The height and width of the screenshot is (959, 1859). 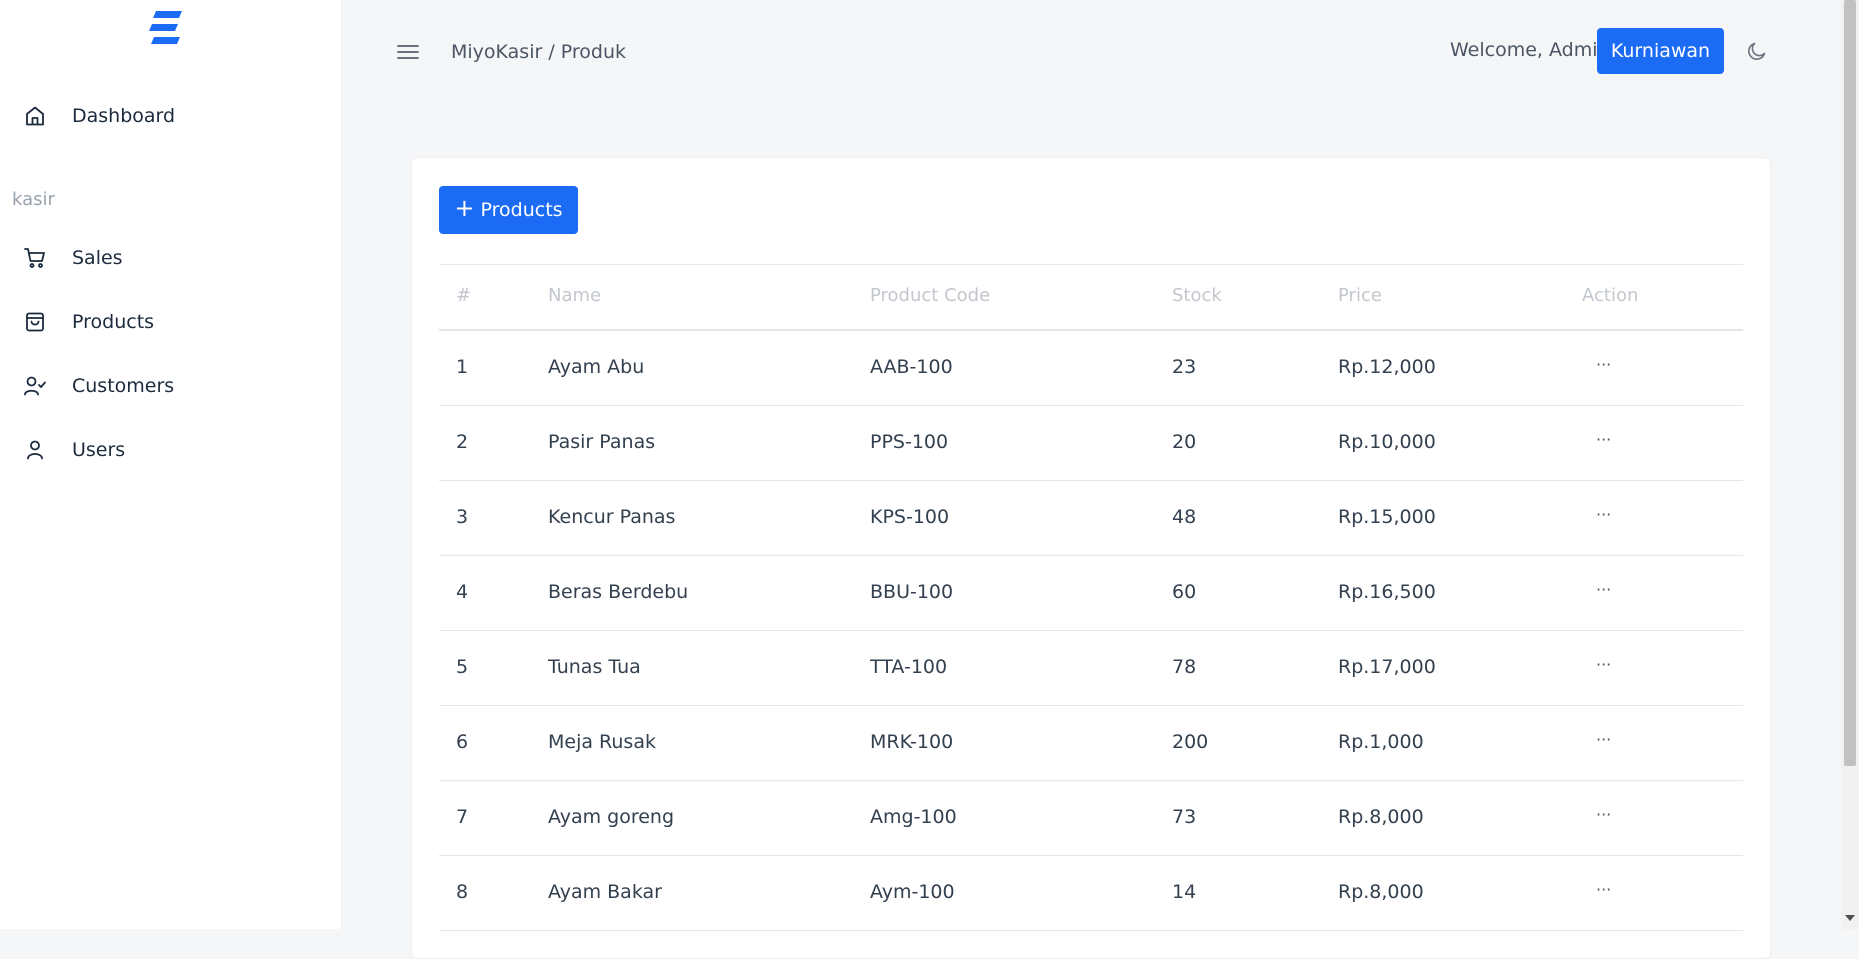 What do you see at coordinates (912, 892) in the screenshot?
I see `cell-product-code: Aym-100` at bounding box center [912, 892].